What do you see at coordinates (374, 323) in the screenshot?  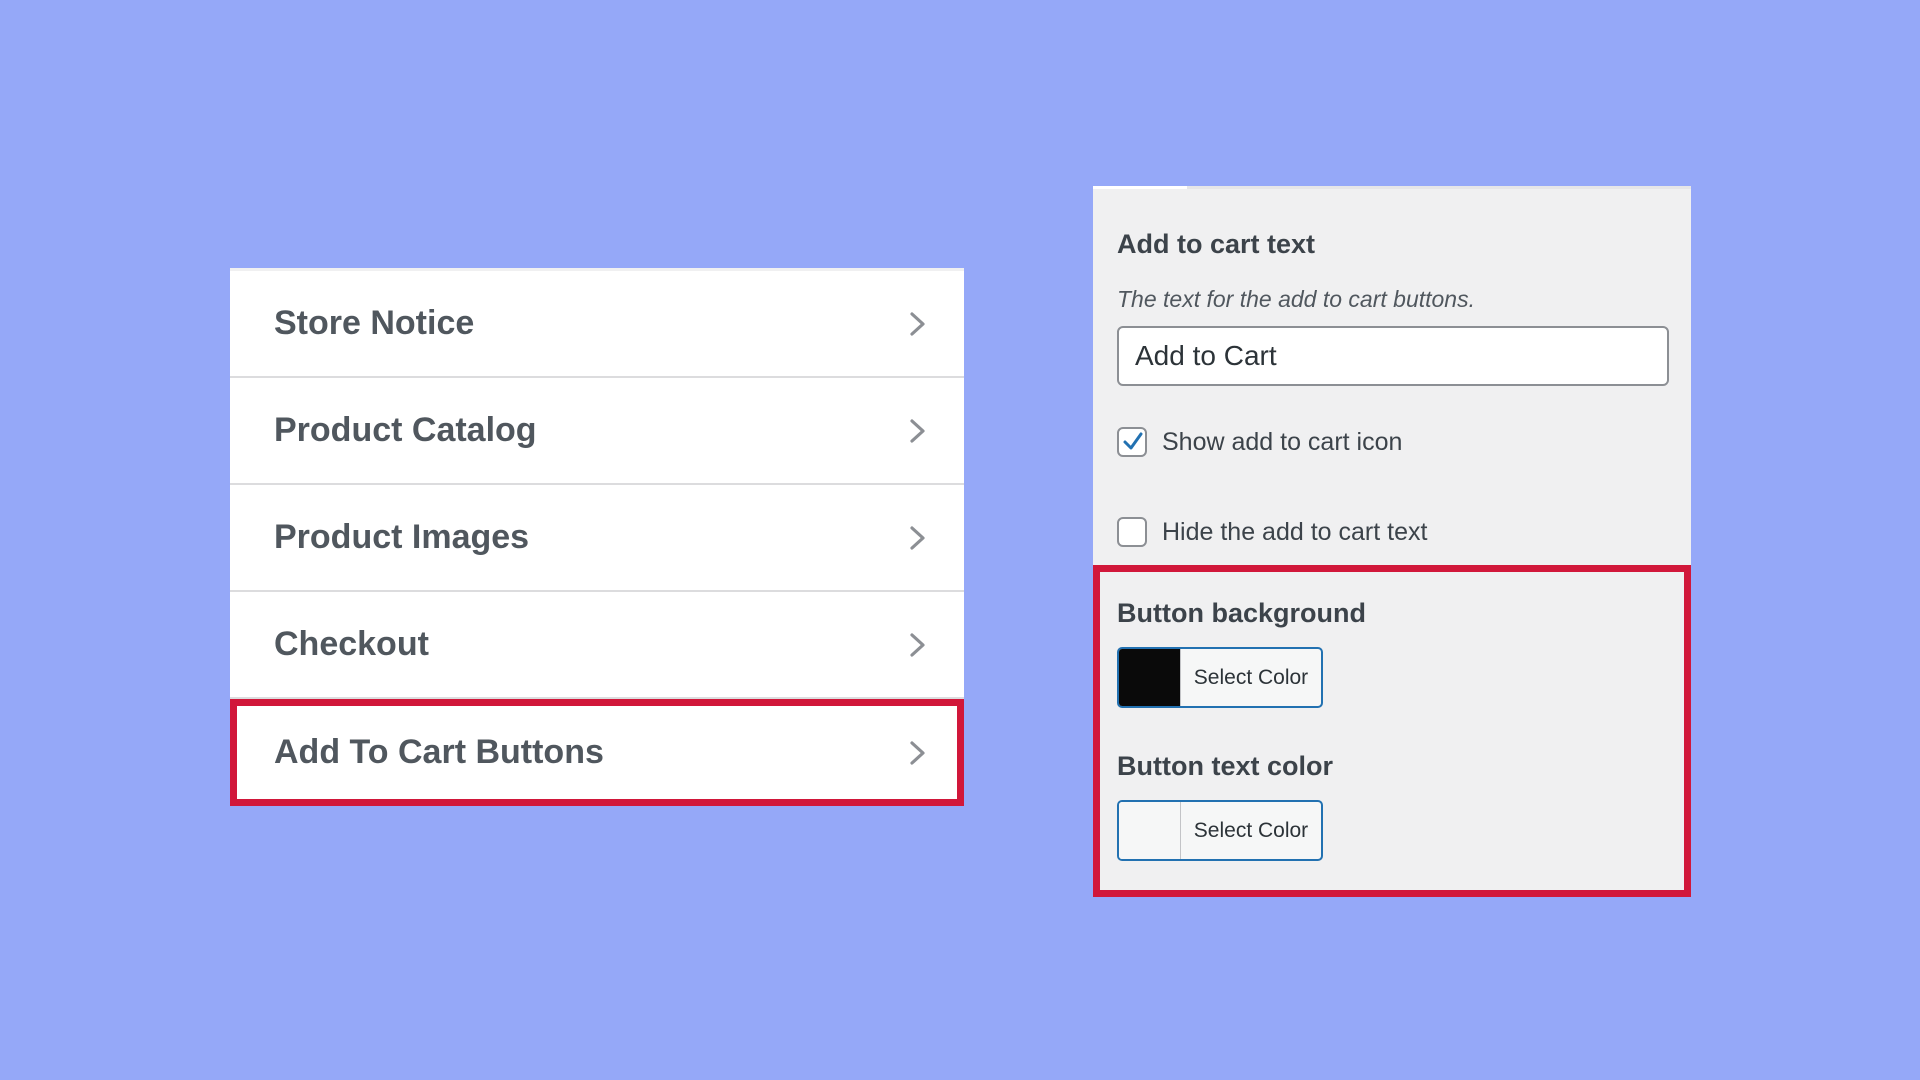 I see `menu-item-label: Store Notice` at bounding box center [374, 323].